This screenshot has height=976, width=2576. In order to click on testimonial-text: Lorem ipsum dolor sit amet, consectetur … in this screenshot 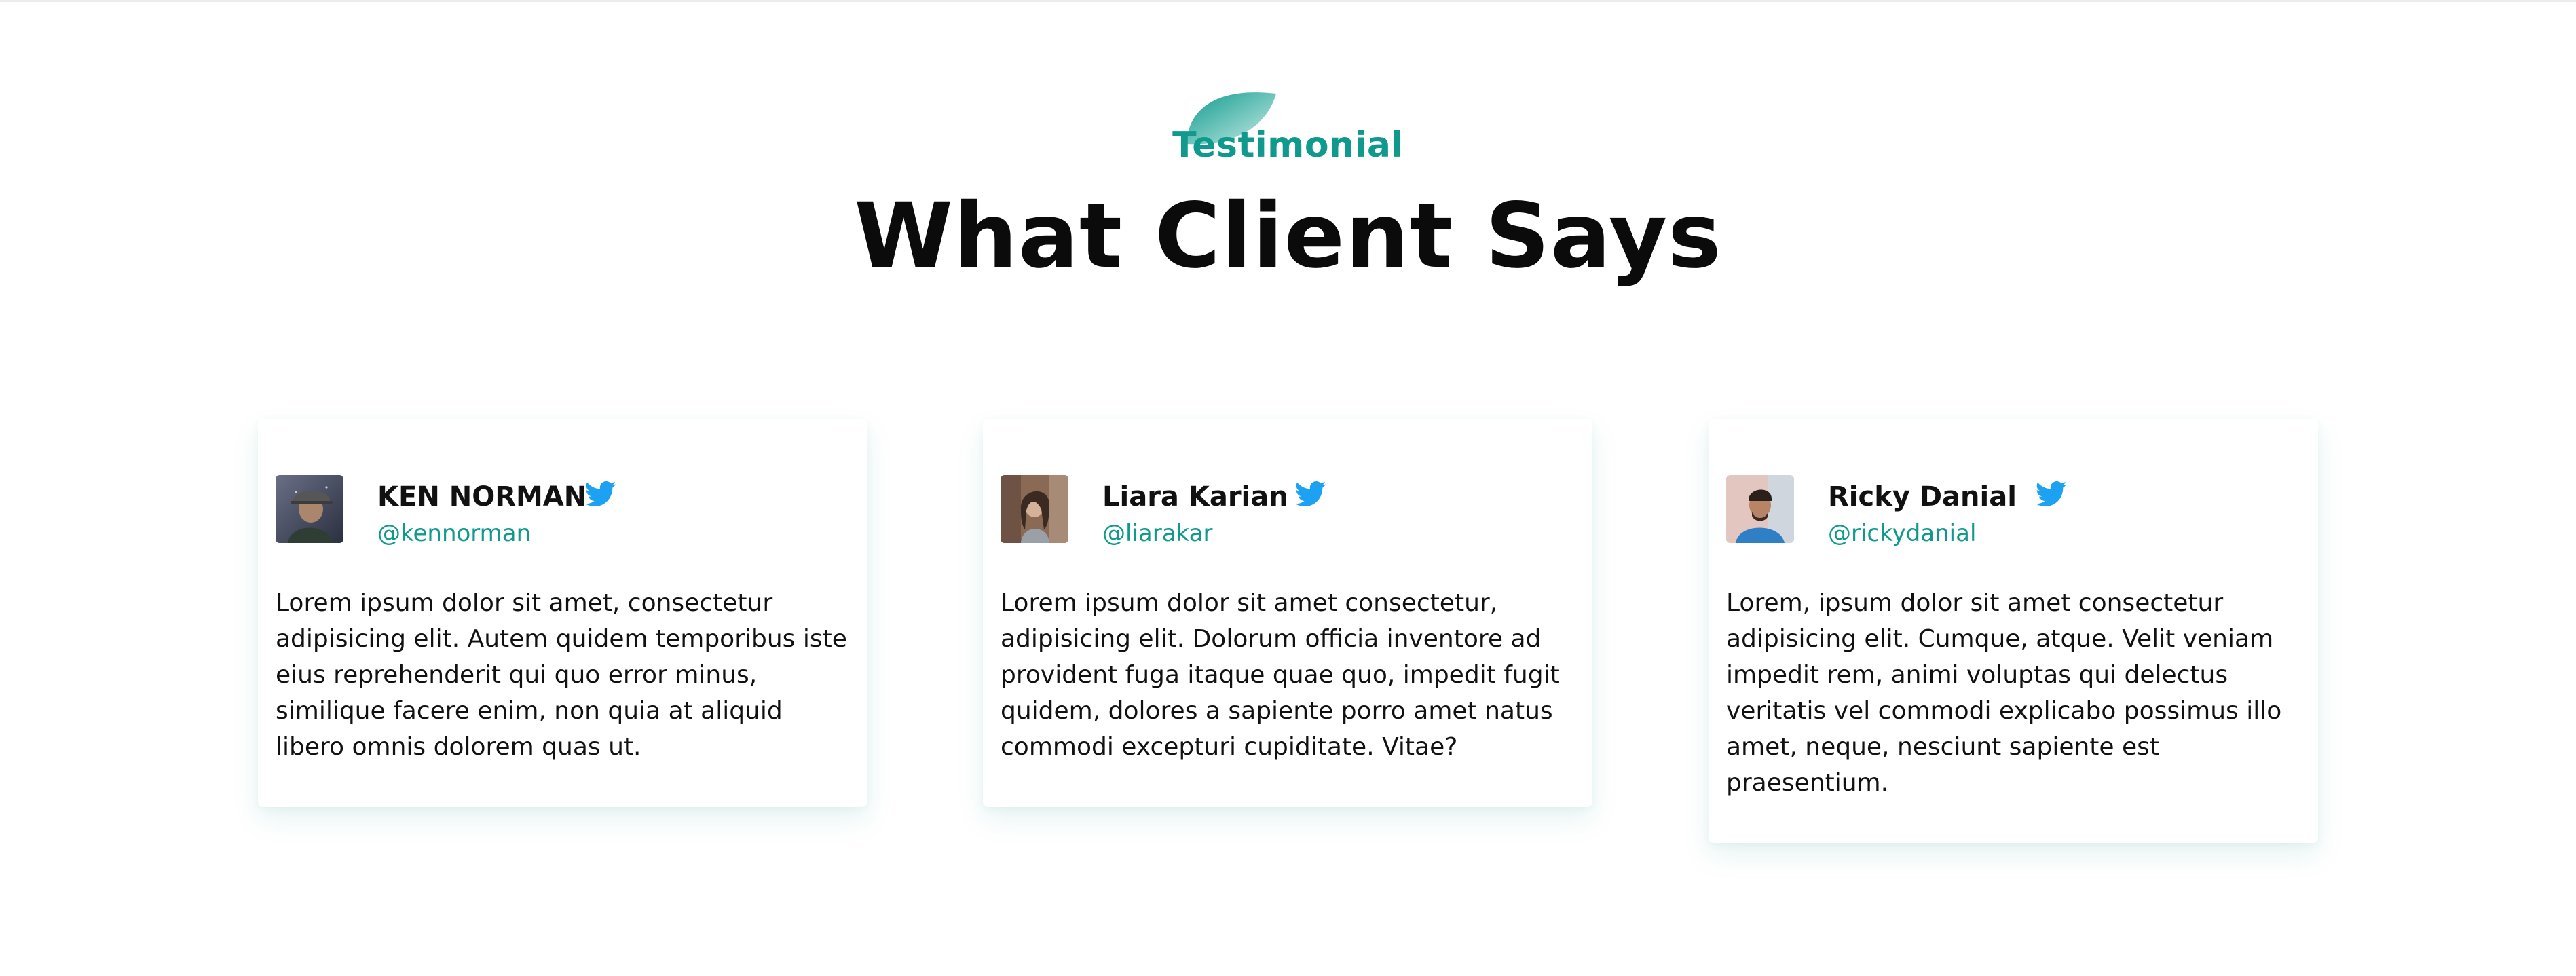, I will do `click(561, 675)`.